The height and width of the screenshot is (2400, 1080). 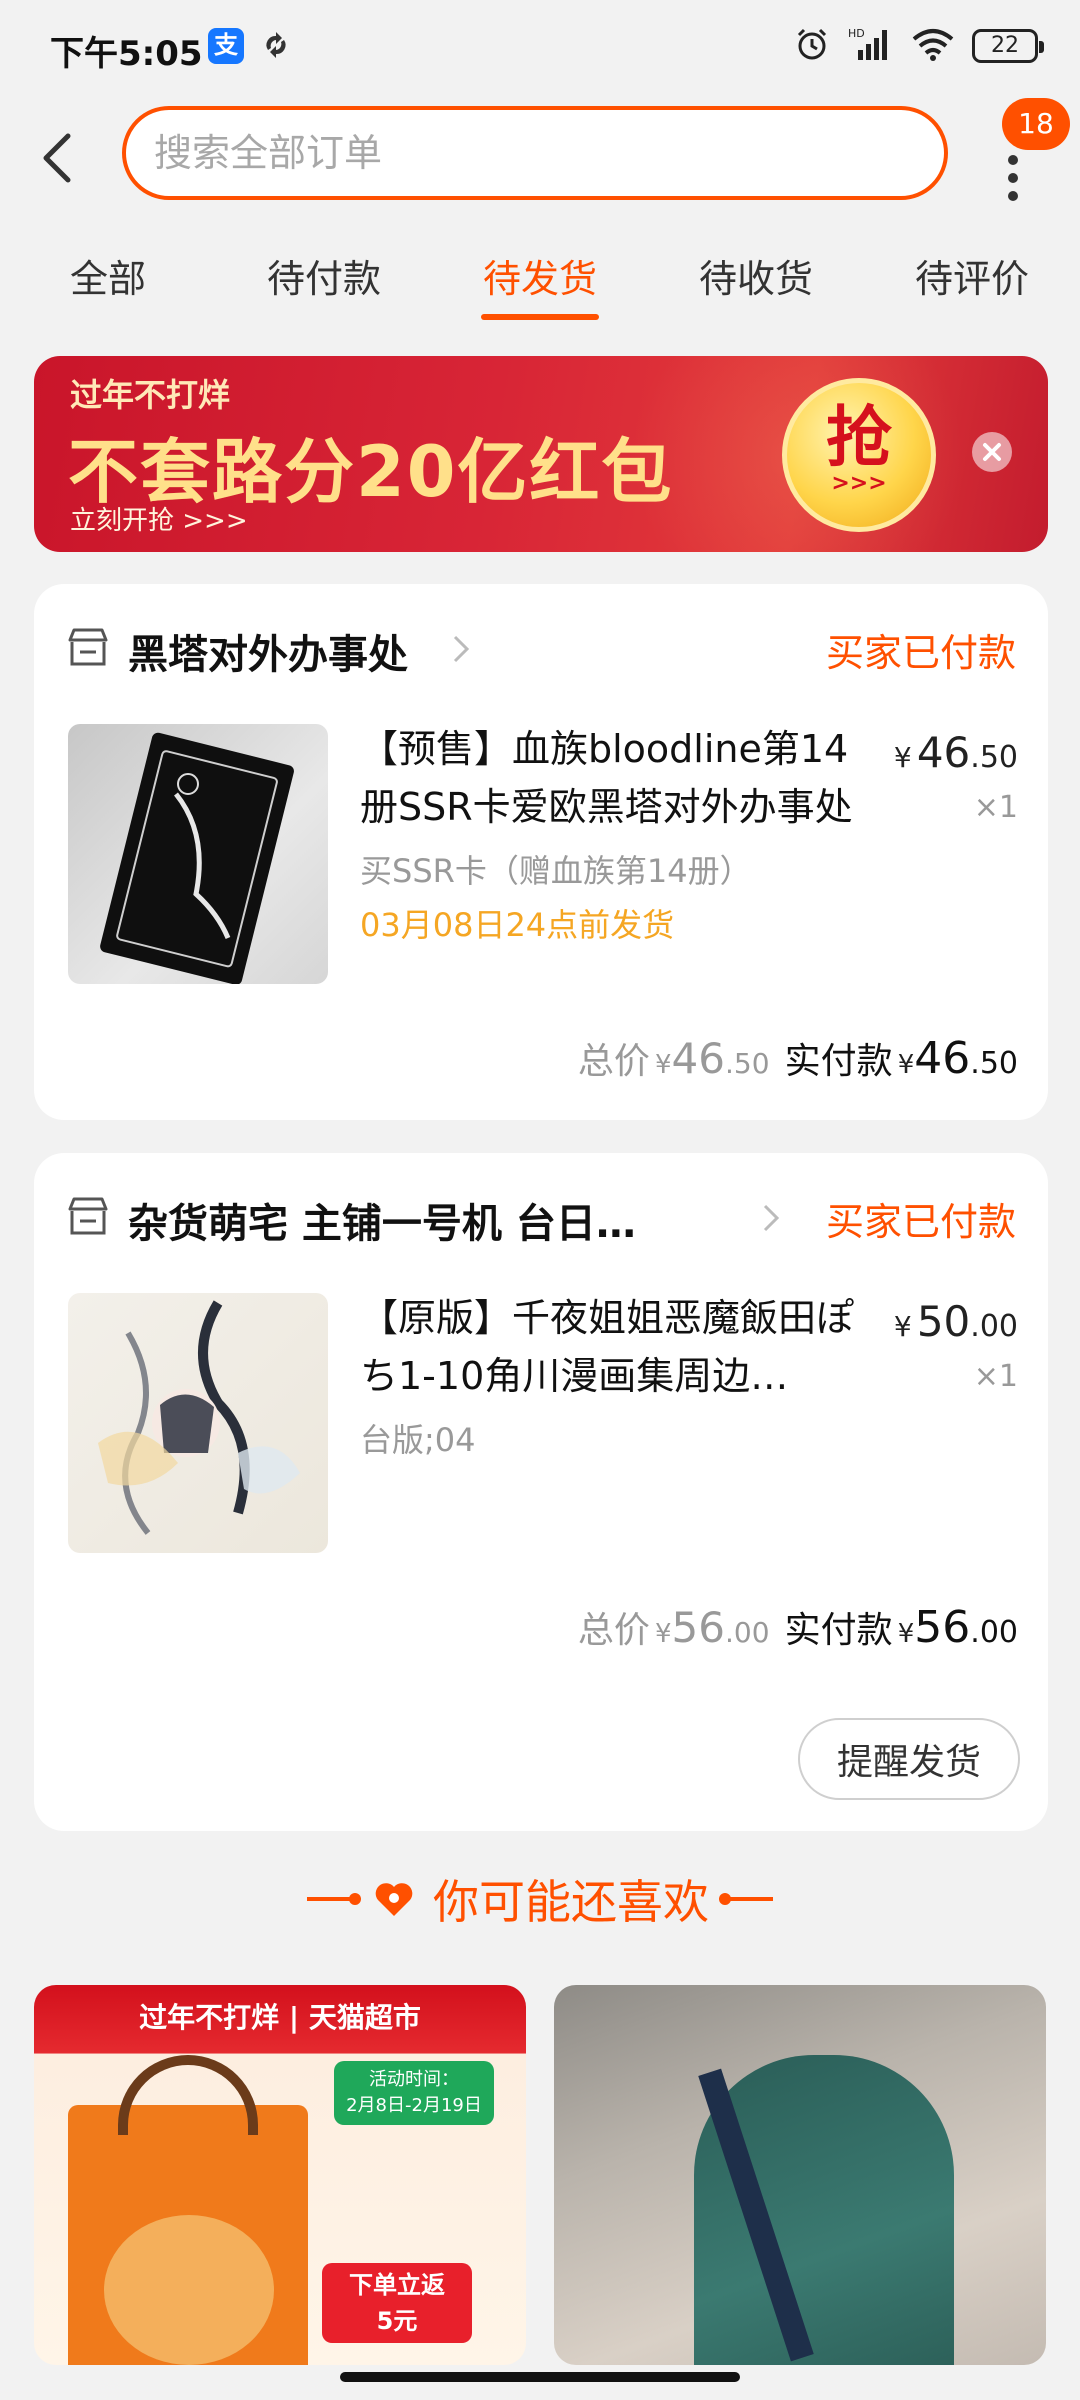 What do you see at coordinates (909, 1759) in the screenshot?
I see `remind-shipment-button: 提醒发货` at bounding box center [909, 1759].